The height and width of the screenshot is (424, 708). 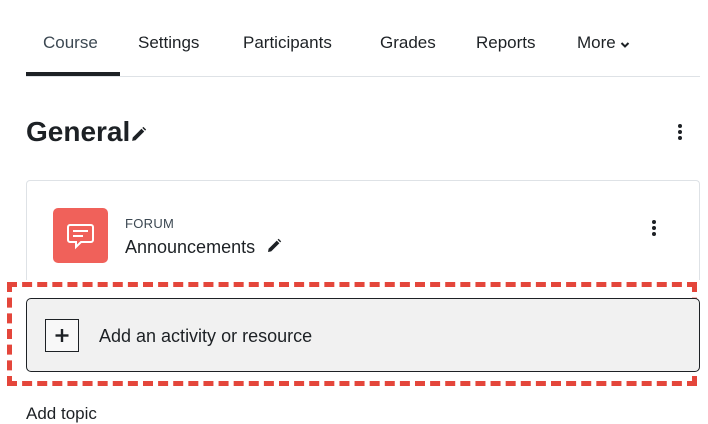 What do you see at coordinates (61, 414) in the screenshot?
I see `add-topic-link: Add topic` at bounding box center [61, 414].